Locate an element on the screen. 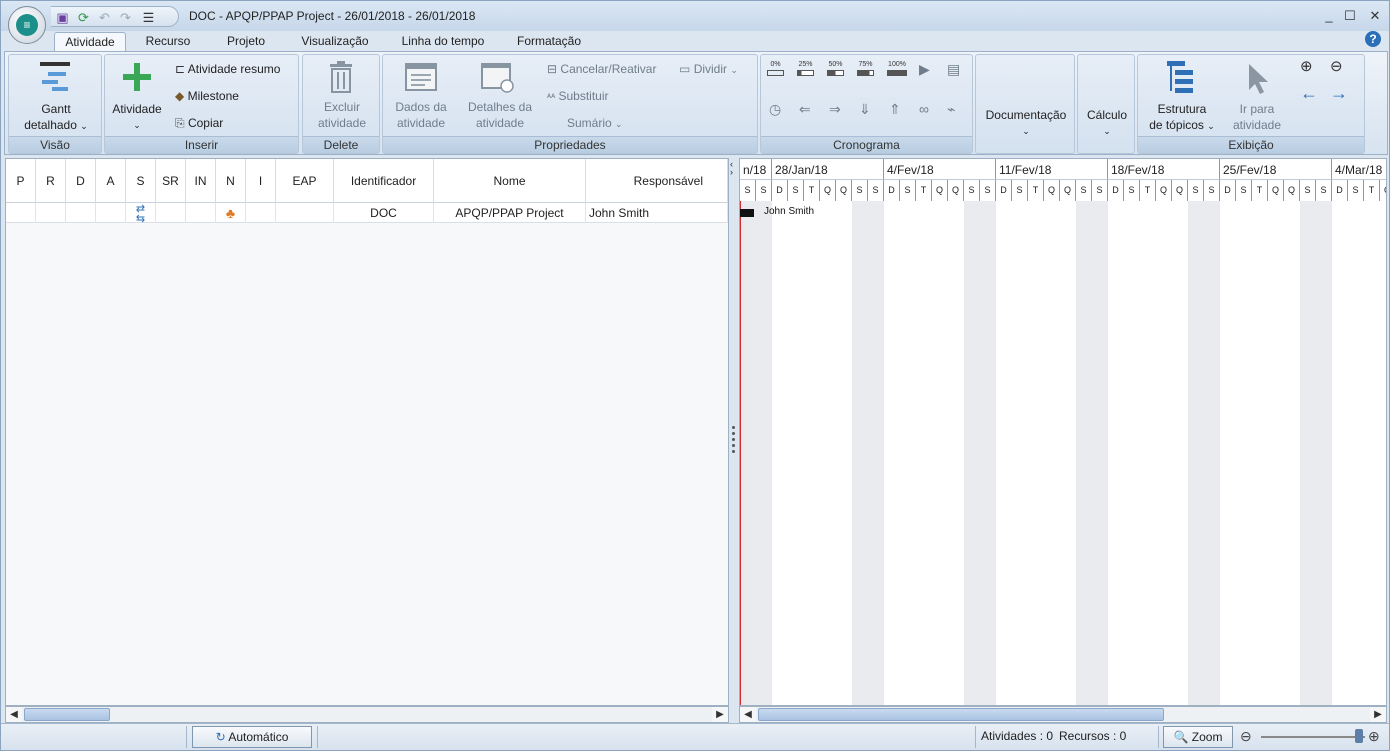 The height and width of the screenshot is (751, 1390). close-icon: ✕ is located at coordinates (1375, 16).